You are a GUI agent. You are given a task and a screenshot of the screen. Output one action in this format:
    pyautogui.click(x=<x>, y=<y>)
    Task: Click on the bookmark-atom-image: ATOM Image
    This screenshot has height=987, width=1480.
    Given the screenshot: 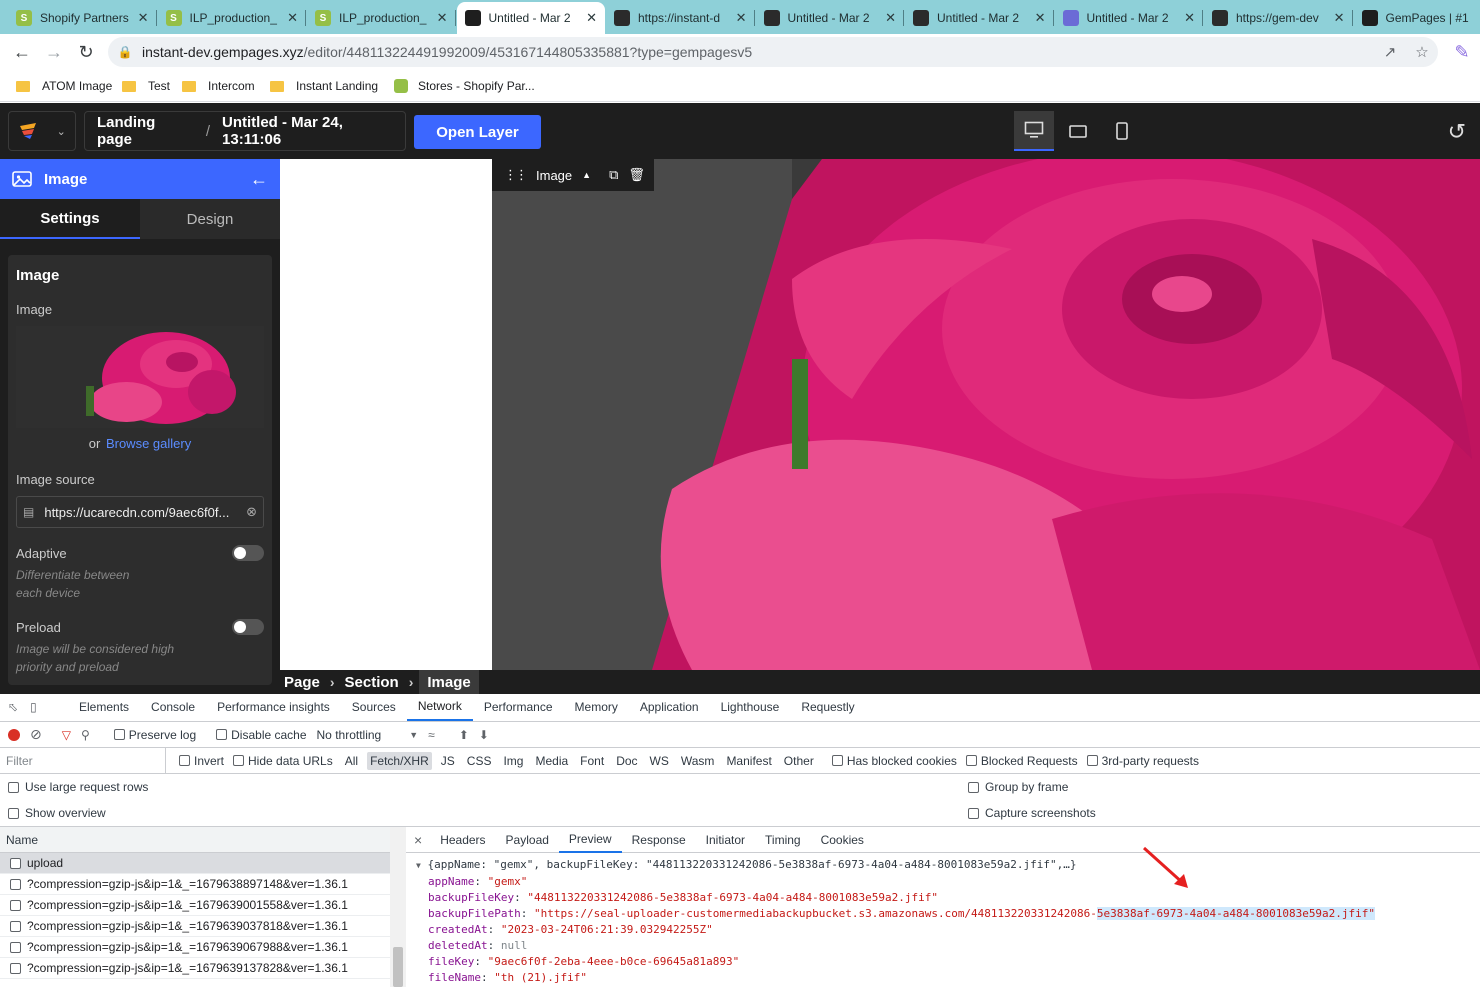 What is the action you would take?
    pyautogui.click(x=64, y=86)
    